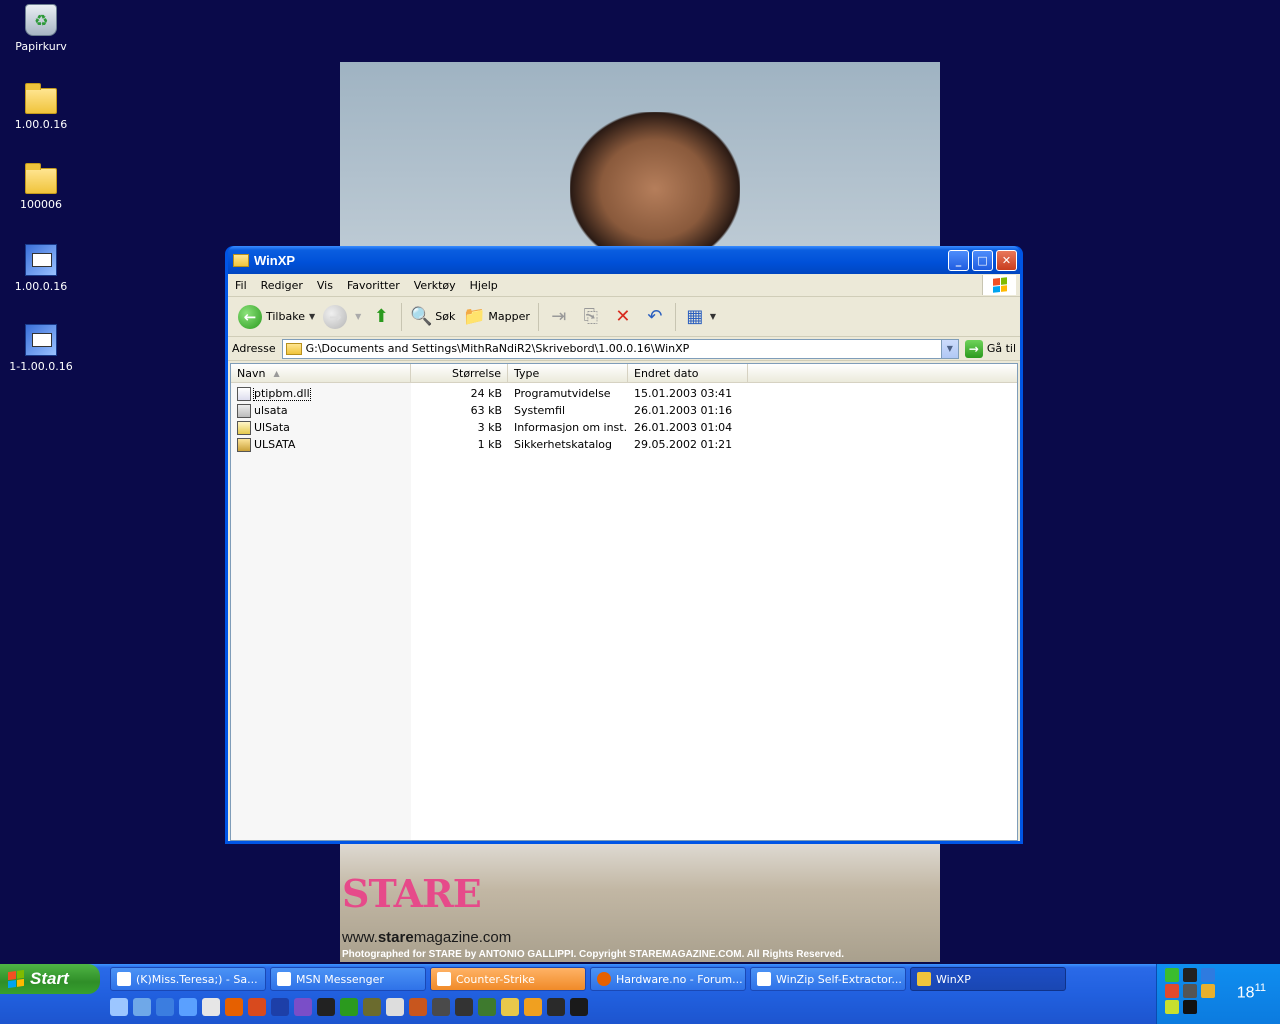  I want to click on menu-file: Fil, so click(241, 285).